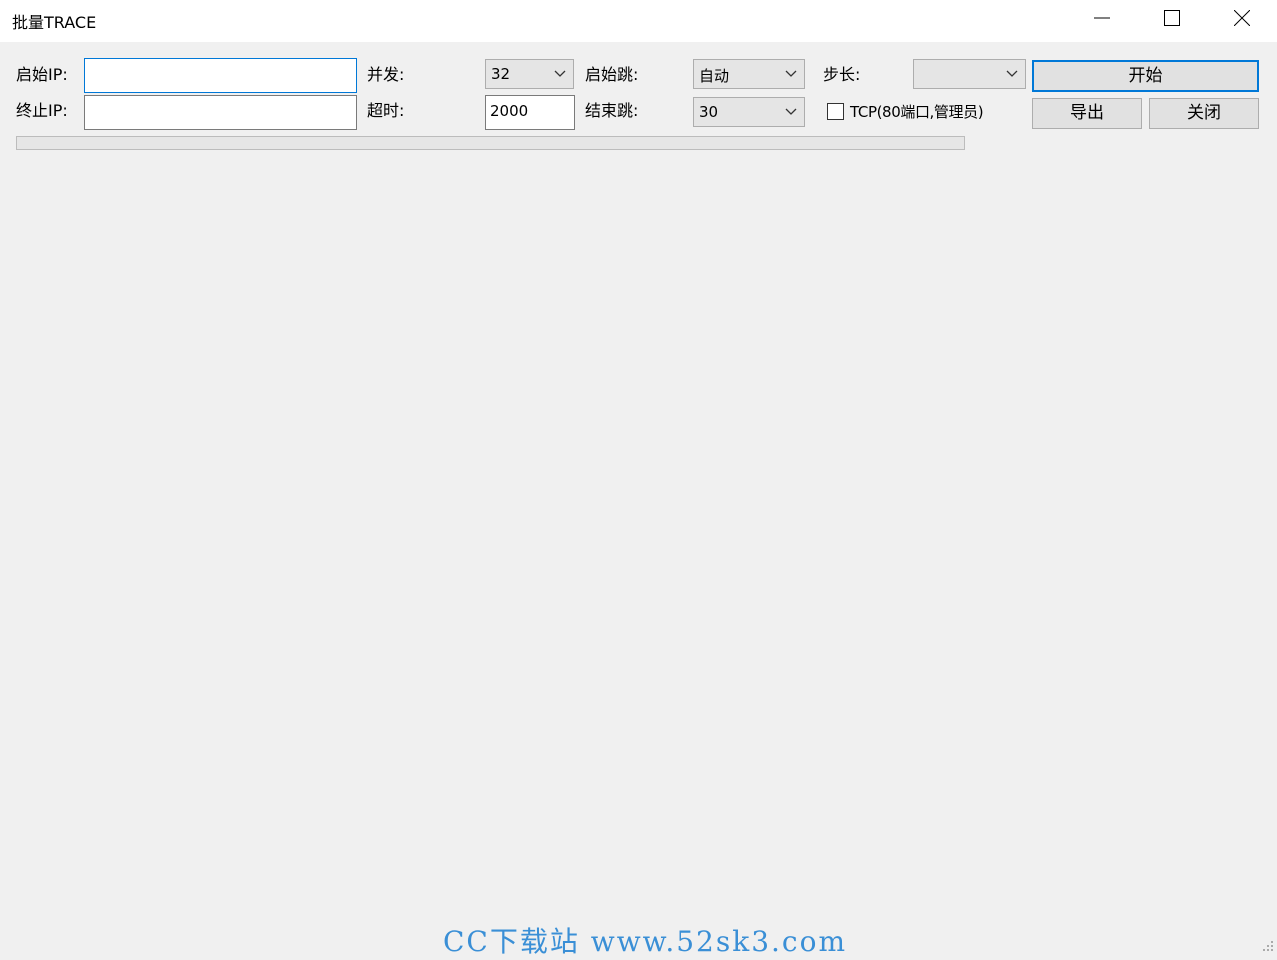  Describe the element at coordinates (645, 941) in the screenshot. I see `watermark-text: CC下载站 www.52sk3.com` at that location.